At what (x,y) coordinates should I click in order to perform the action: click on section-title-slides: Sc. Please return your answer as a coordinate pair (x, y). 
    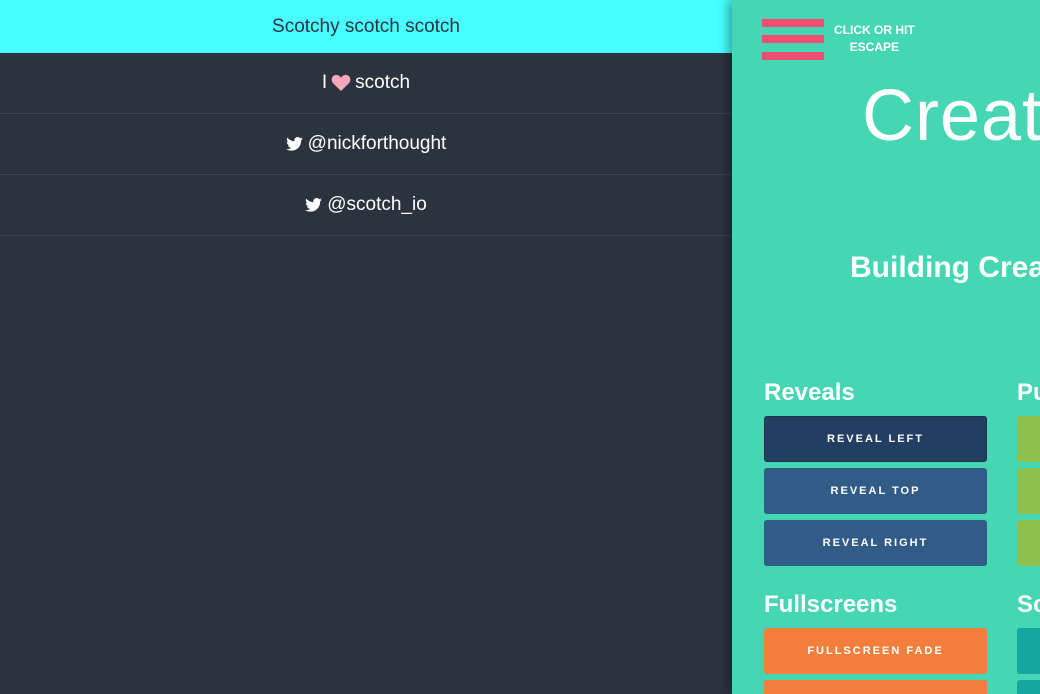
    Looking at the image, I should click on (1028, 604).